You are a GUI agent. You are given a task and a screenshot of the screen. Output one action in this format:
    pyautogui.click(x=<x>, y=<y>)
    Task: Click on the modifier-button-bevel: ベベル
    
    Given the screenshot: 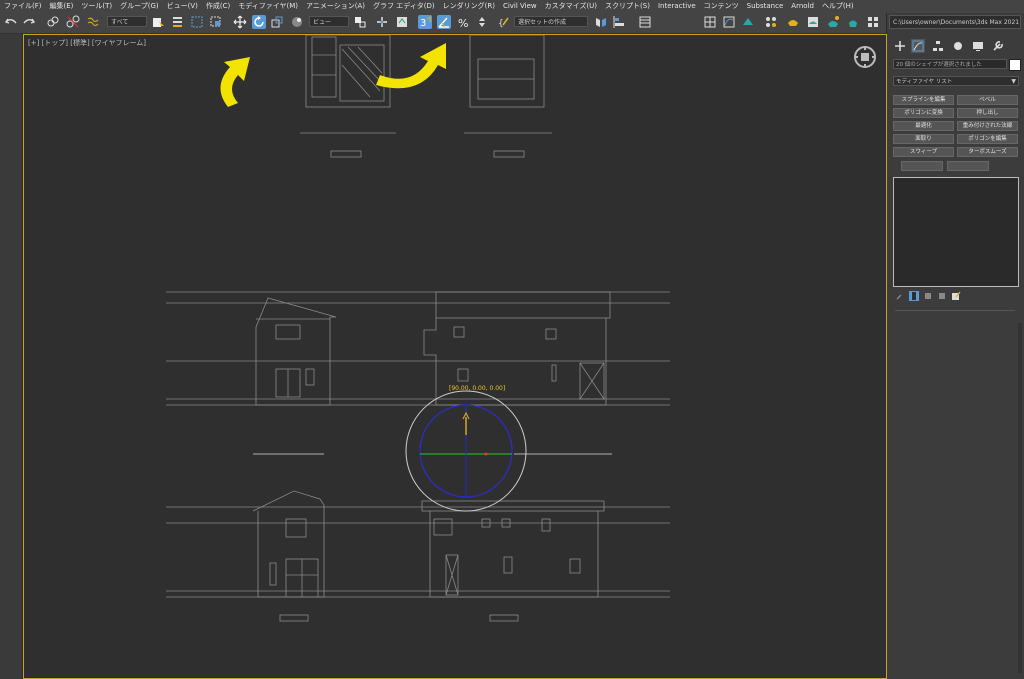 What is the action you would take?
    pyautogui.click(x=987, y=100)
    